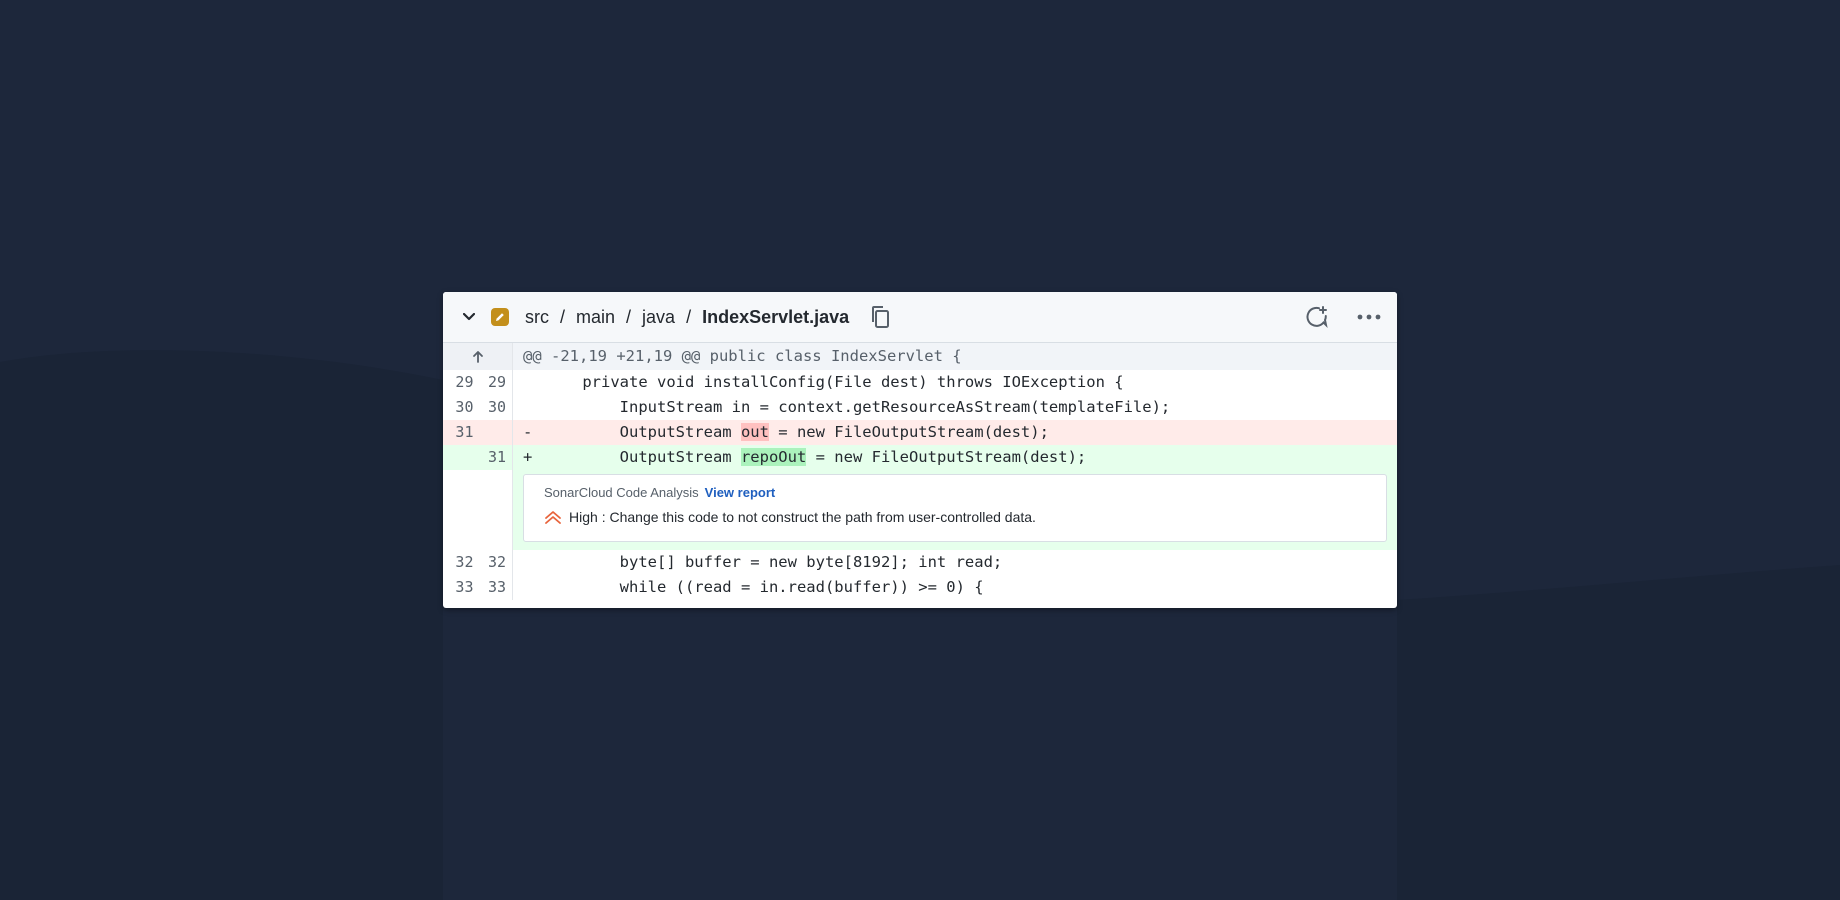 Image resolution: width=1840 pixels, height=900 pixels. What do you see at coordinates (460, 562) in the screenshot?
I see `old-line-number: 32` at bounding box center [460, 562].